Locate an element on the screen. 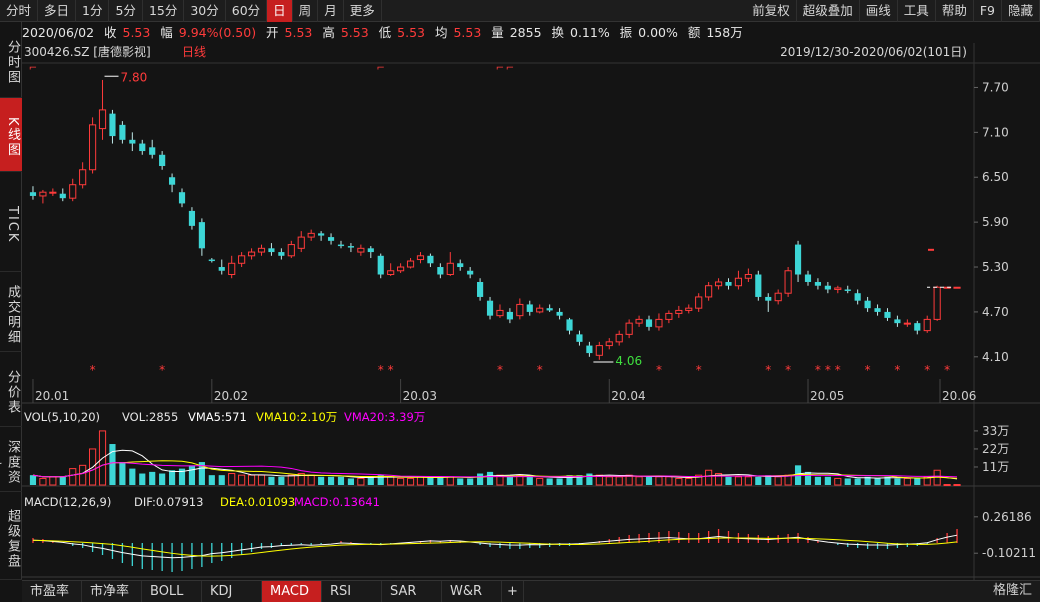 This screenshot has width=1040, height=602. indicator-tab-4: MACD is located at coordinates (292, 591).